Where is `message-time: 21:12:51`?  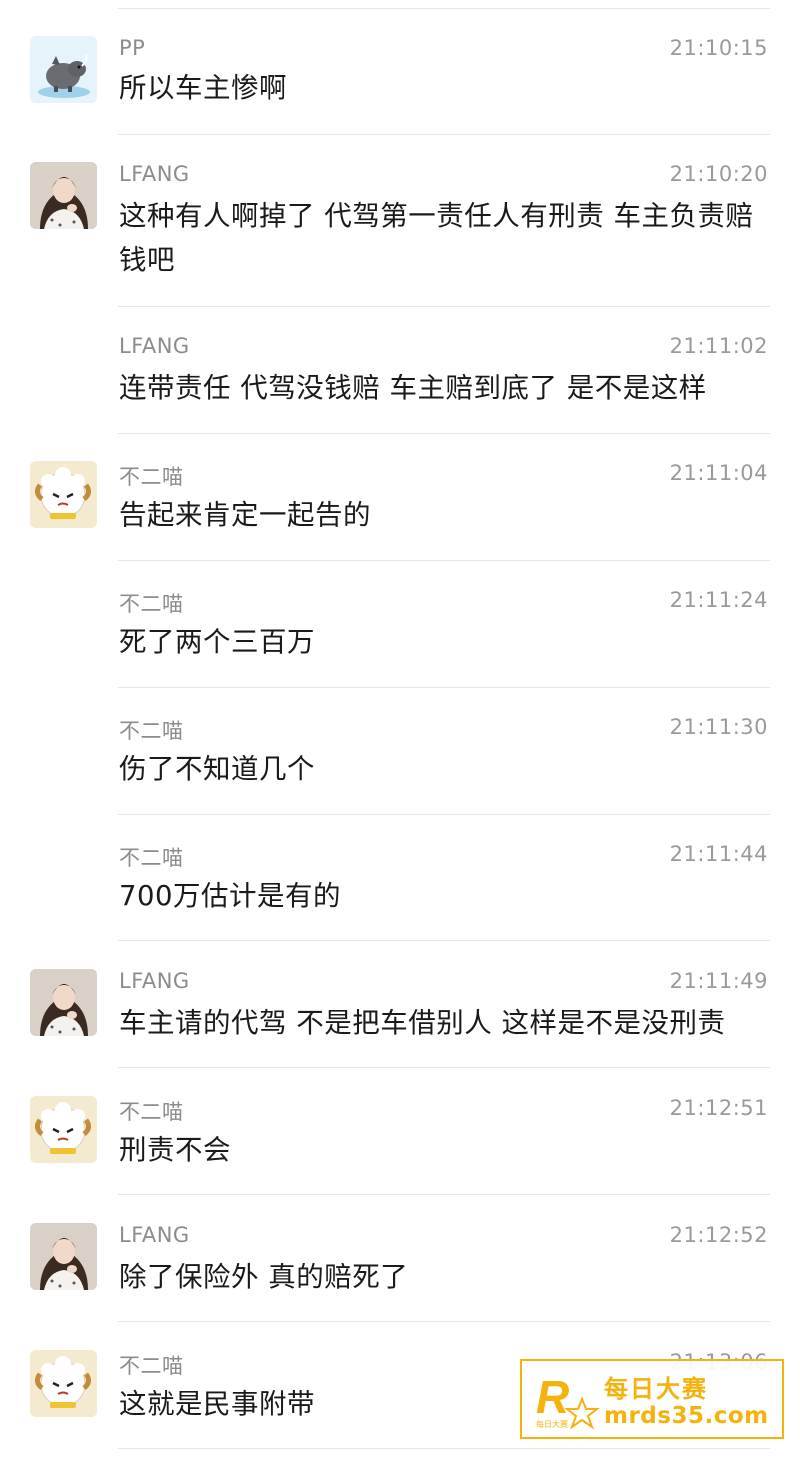 message-time: 21:12:51 is located at coordinates (718, 1108).